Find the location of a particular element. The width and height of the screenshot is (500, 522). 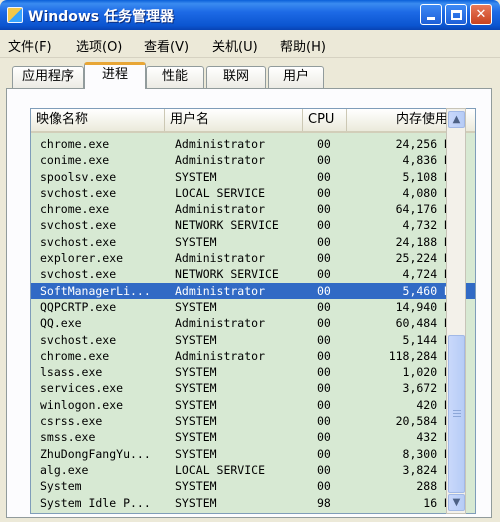

menu-view: 查看(V) is located at coordinates (166, 45).